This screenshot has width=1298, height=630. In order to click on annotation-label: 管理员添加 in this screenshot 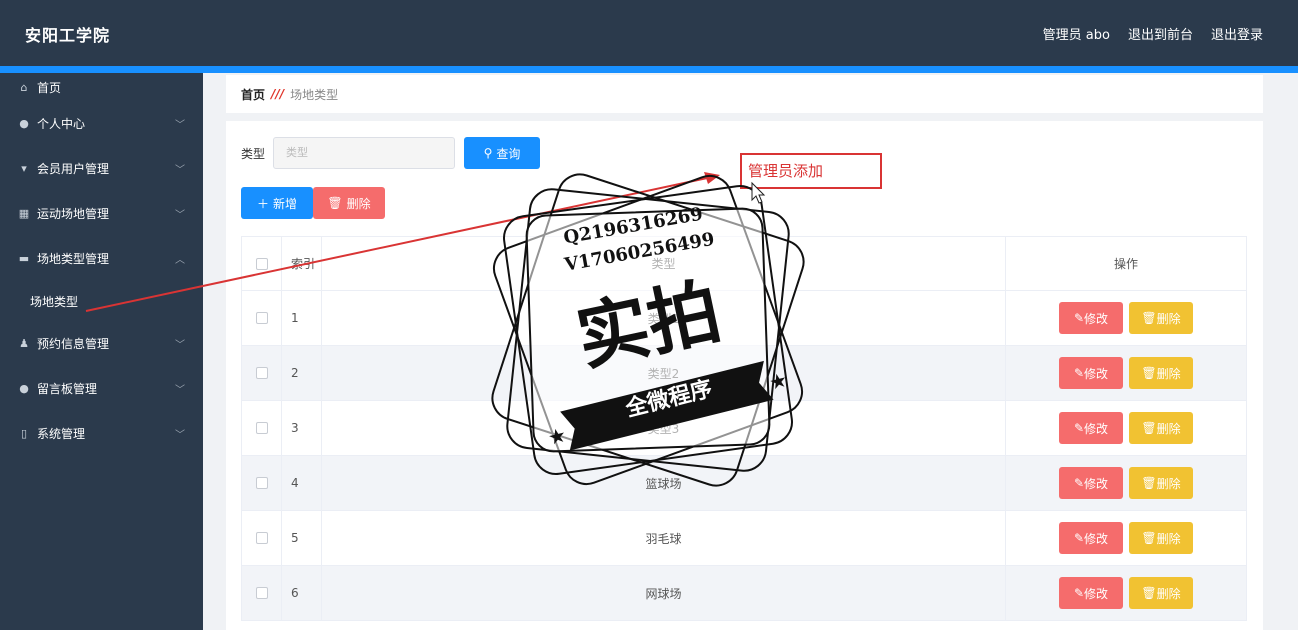, I will do `click(811, 171)`.